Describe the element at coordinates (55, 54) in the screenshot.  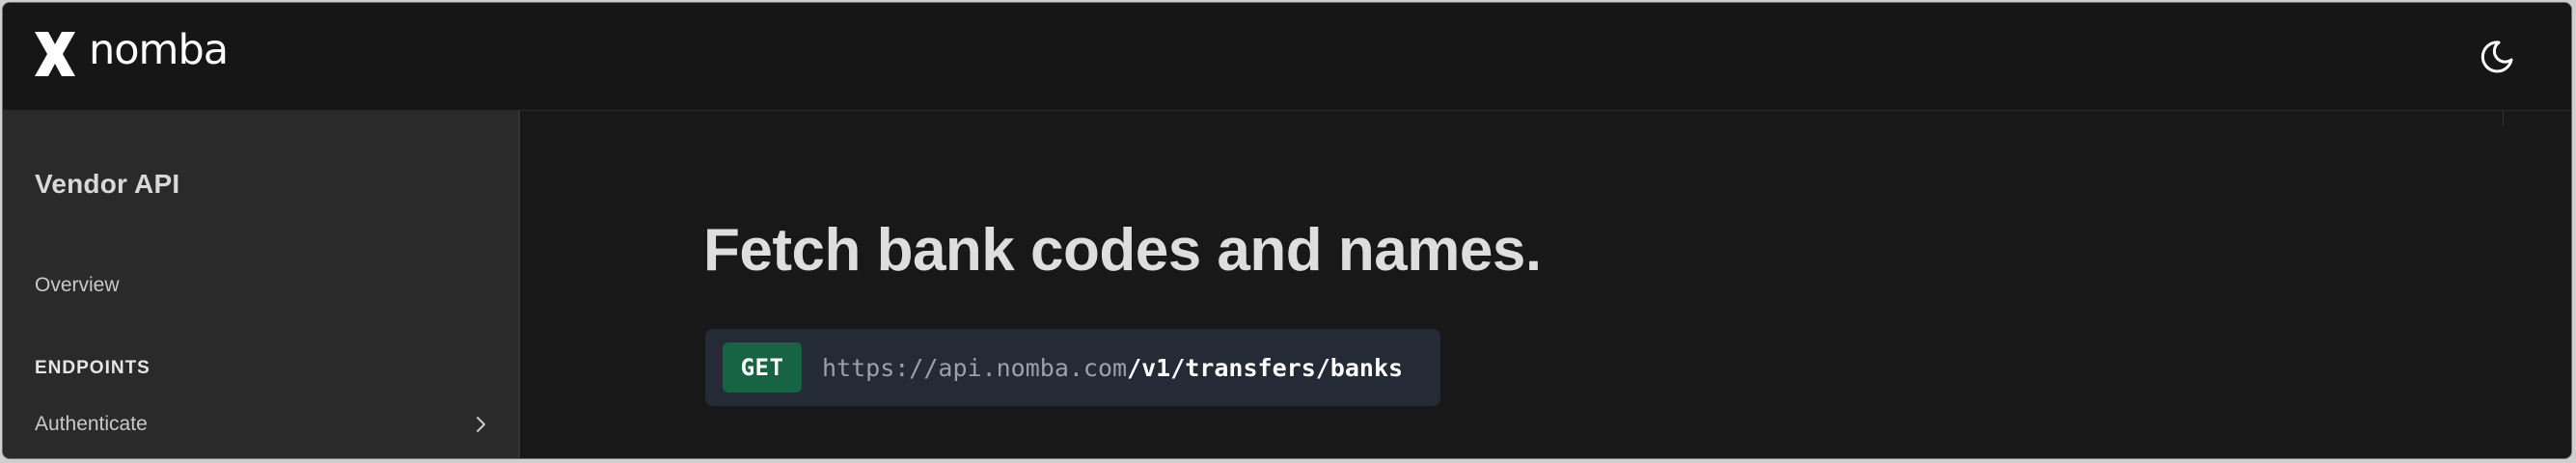
I see `nomba-x-logo-icon` at that location.